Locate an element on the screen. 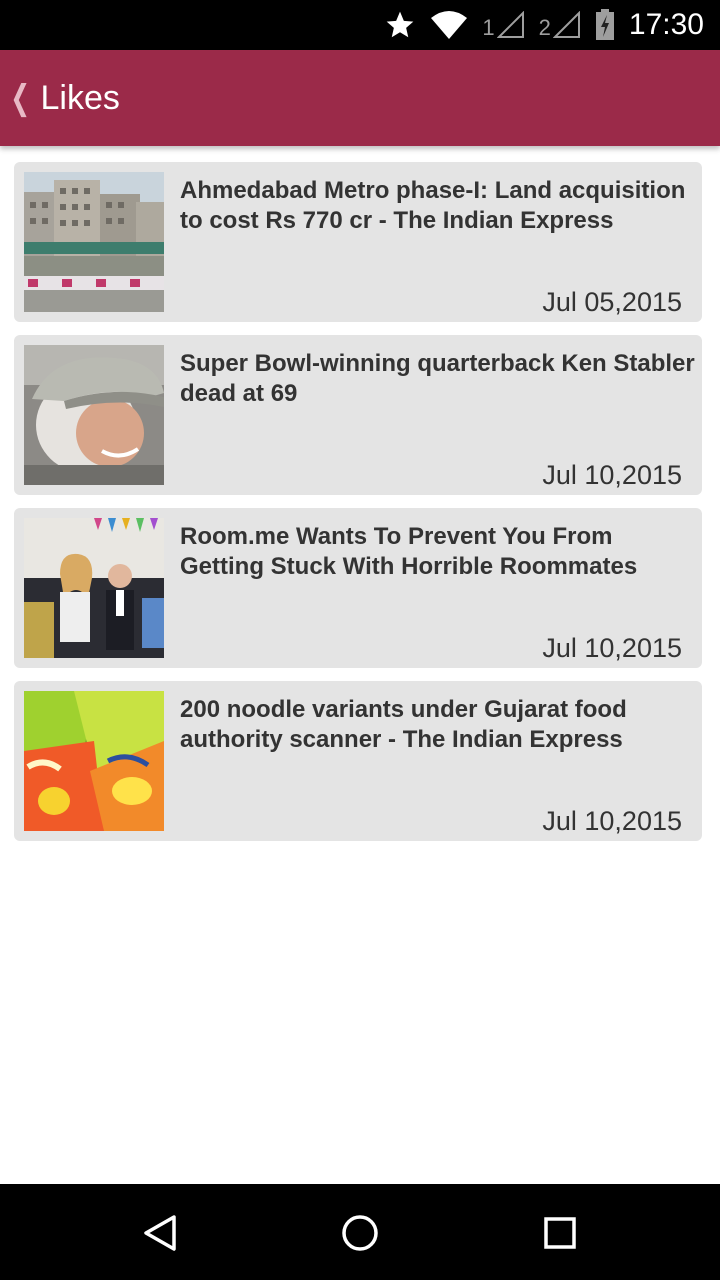  battery-charging-icon is located at coordinates (605, 25).